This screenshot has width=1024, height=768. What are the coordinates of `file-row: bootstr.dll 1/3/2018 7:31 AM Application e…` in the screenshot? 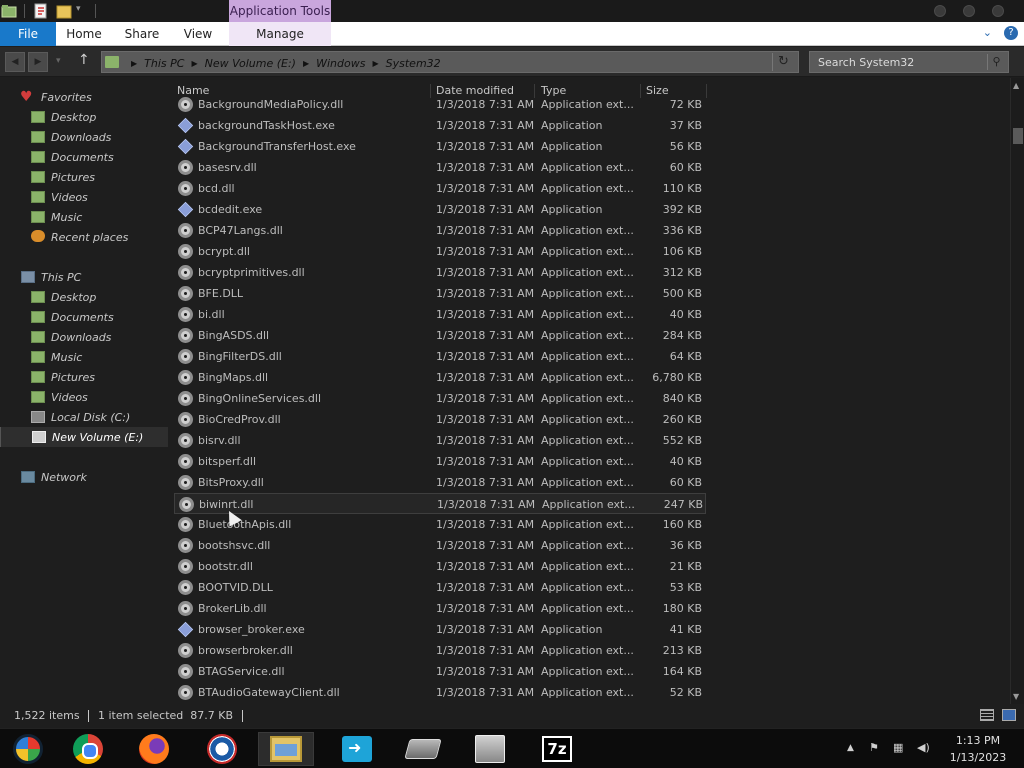 It's located at (440, 566).